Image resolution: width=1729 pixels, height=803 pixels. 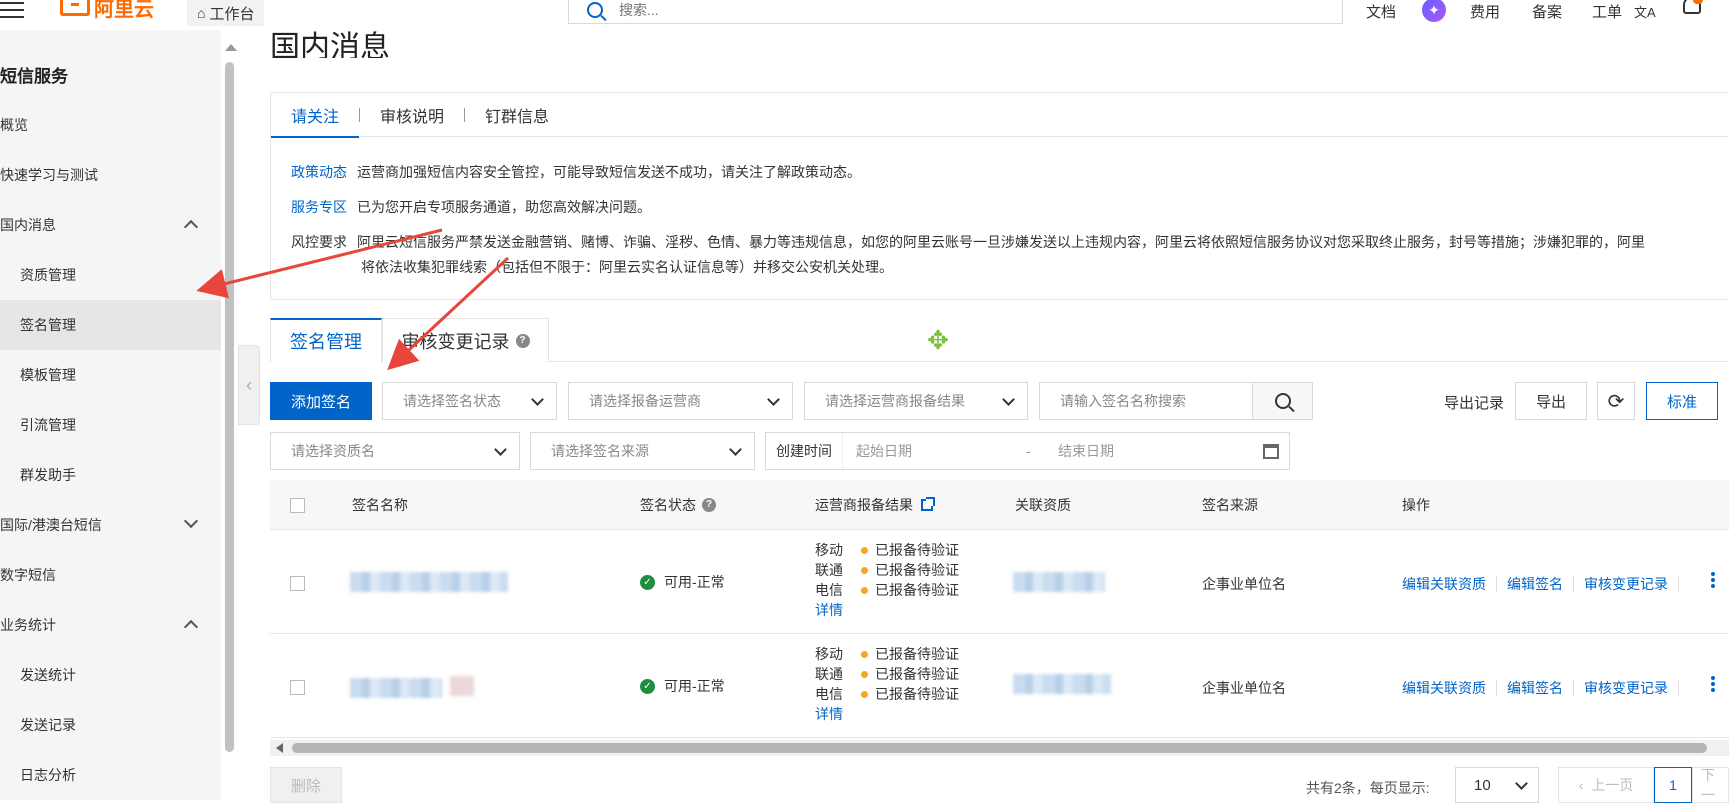 What do you see at coordinates (1607, 11) in the screenshot?
I see `nav-ticket: 工单` at bounding box center [1607, 11].